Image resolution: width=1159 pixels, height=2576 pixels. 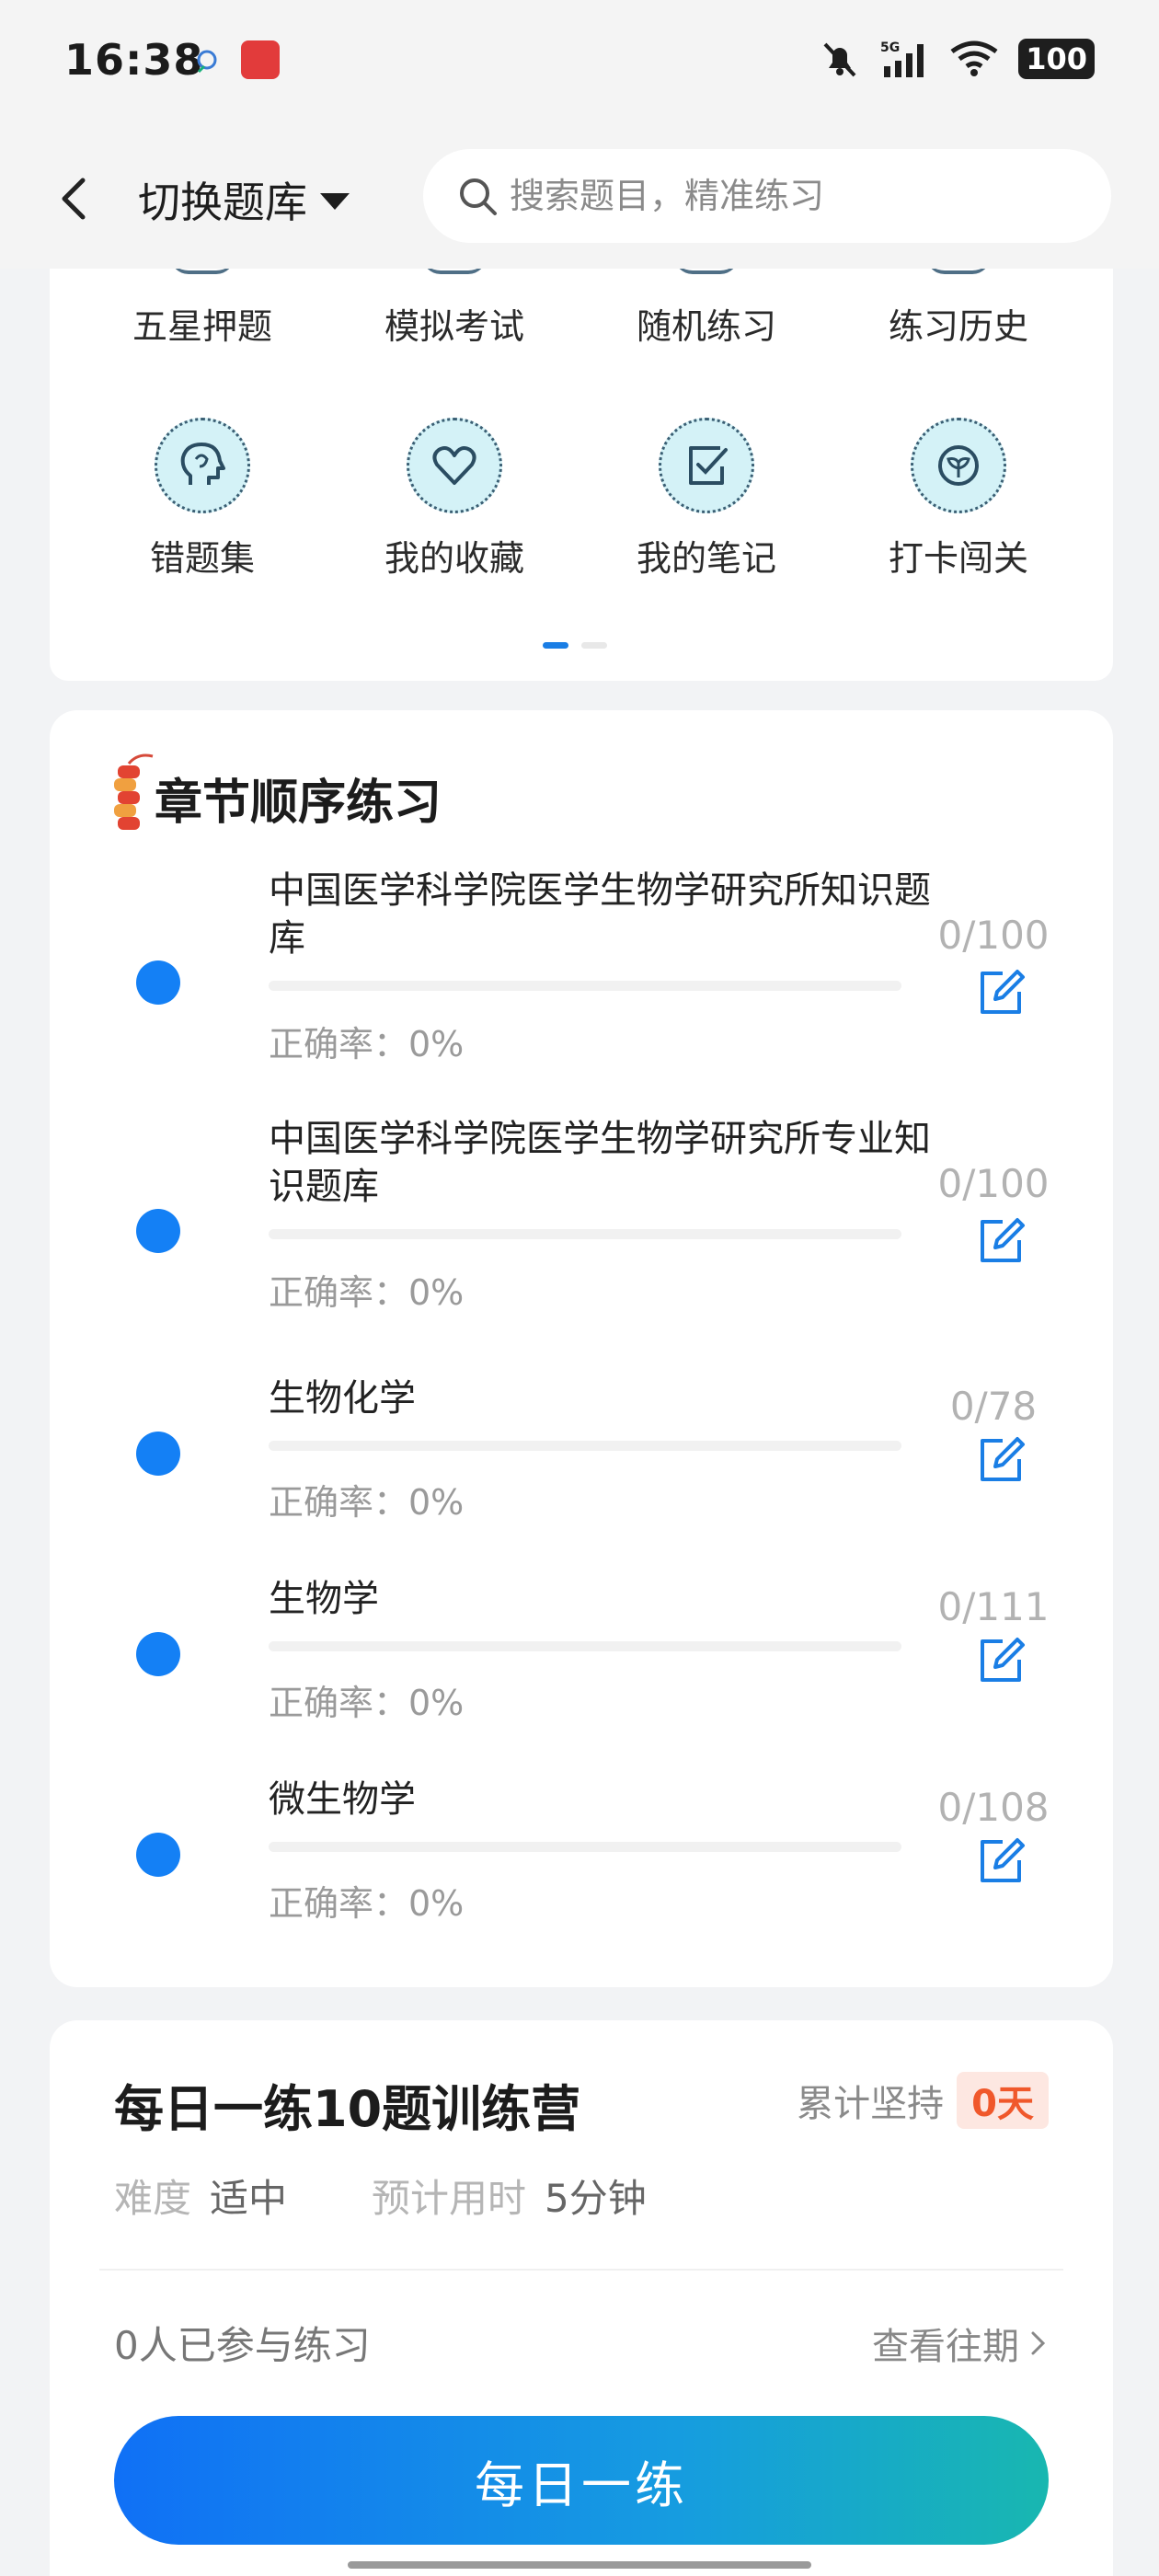 I want to click on grid-item-notes: 我的笔记, so click(x=706, y=499).